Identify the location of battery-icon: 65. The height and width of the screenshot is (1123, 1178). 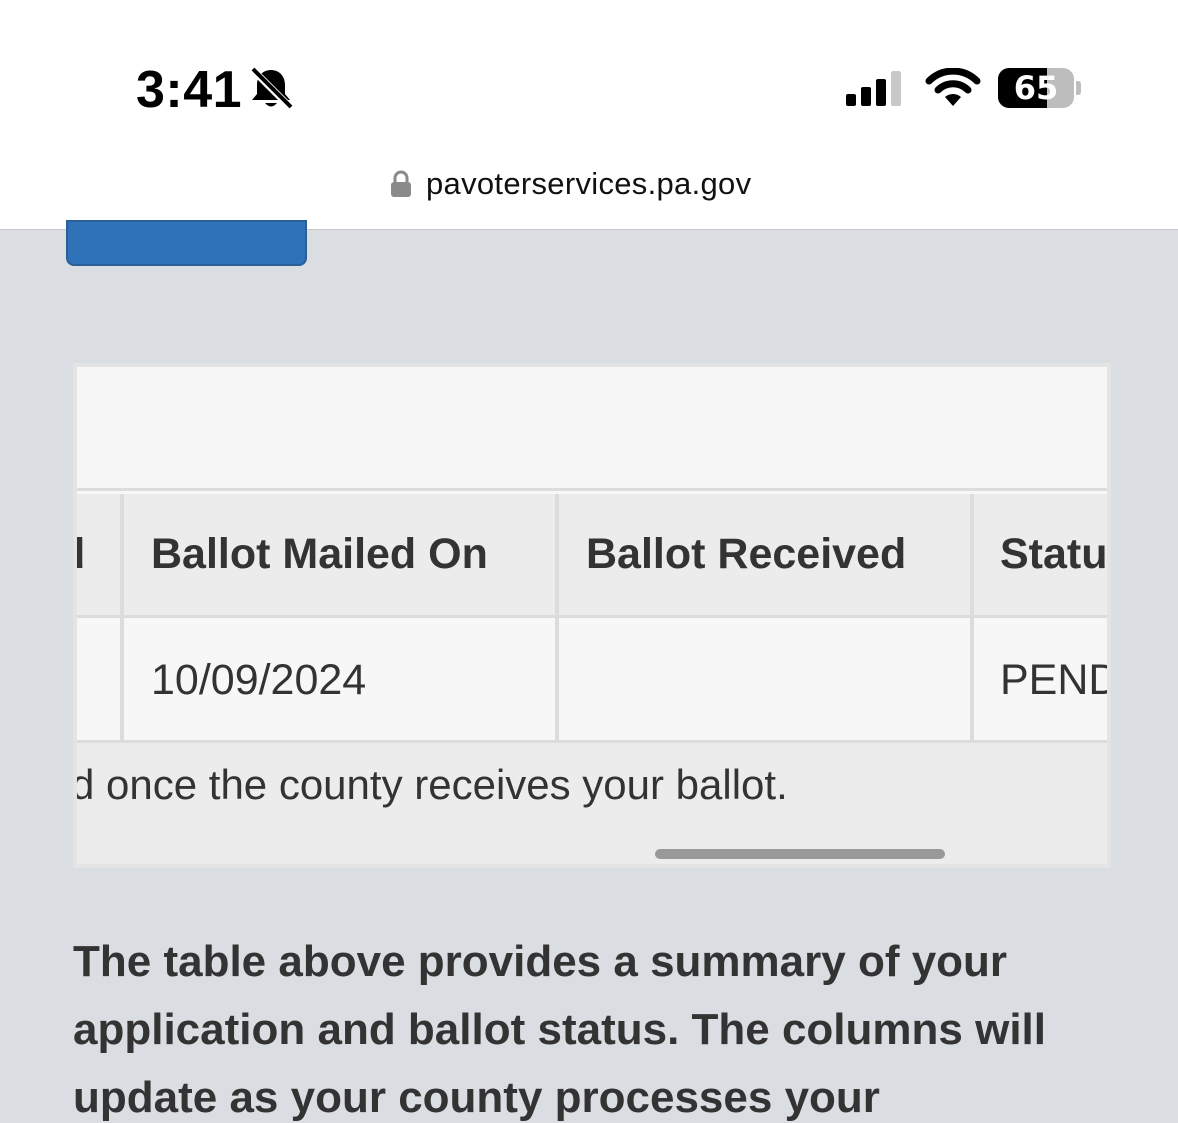
(1040, 89).